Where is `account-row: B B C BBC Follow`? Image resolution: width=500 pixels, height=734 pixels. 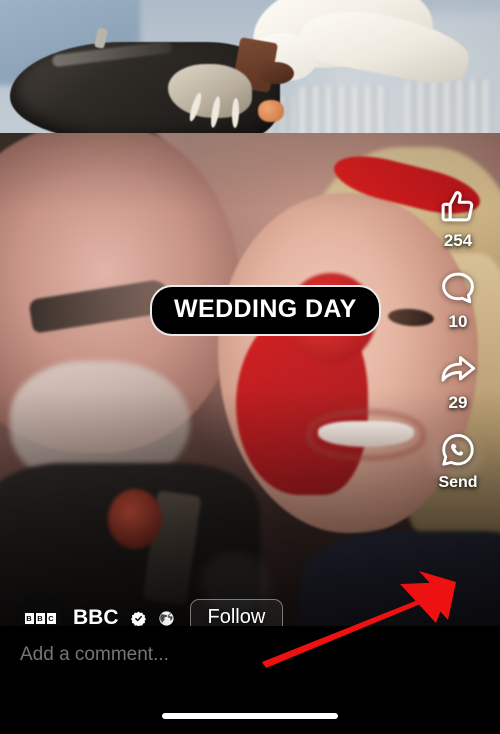 account-row: B B C BBC Follow is located at coordinates (151, 611).